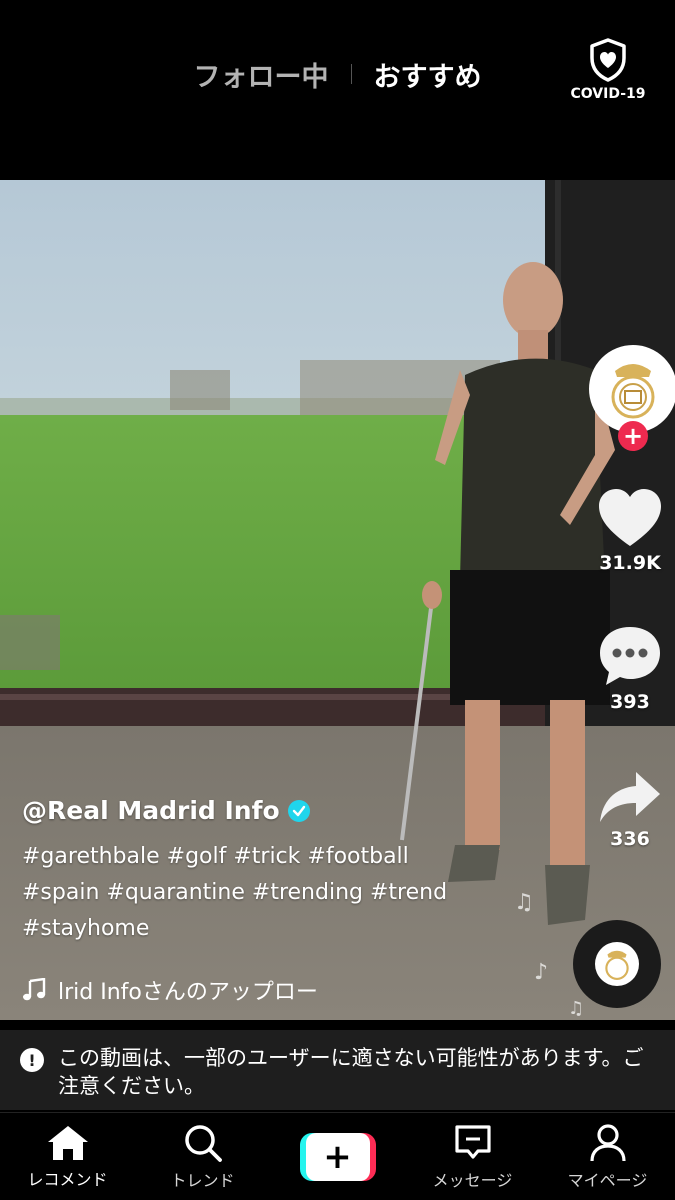  I want to click on content-warning-banner: ! この動画は、一部のユーザーに適さない可能性があります。ご注意ください。, so click(337, 1070).